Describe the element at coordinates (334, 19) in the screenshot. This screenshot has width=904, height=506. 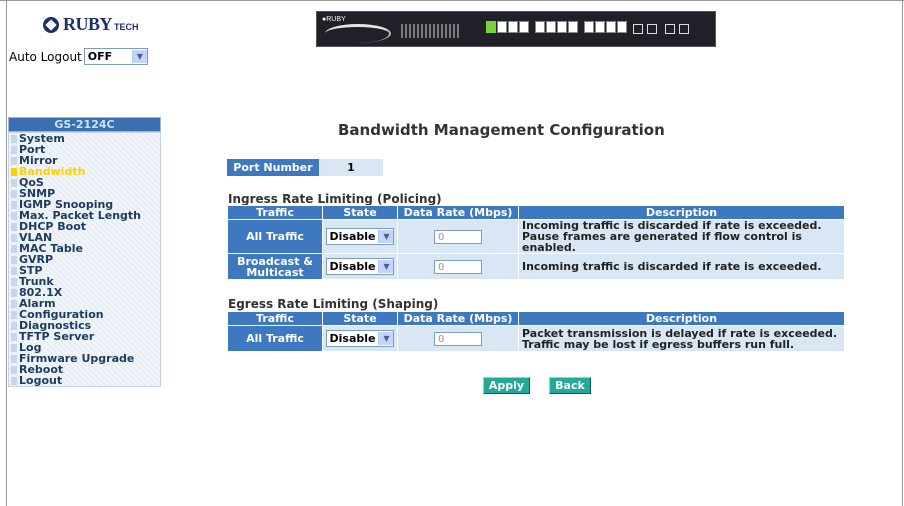
I see `device-brand-mark: ●RUBY` at that location.